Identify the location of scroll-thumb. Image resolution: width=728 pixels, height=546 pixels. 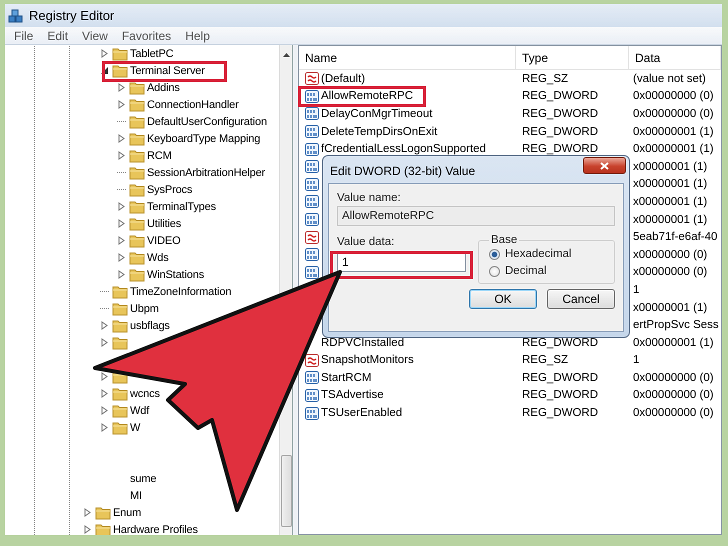
(286, 491).